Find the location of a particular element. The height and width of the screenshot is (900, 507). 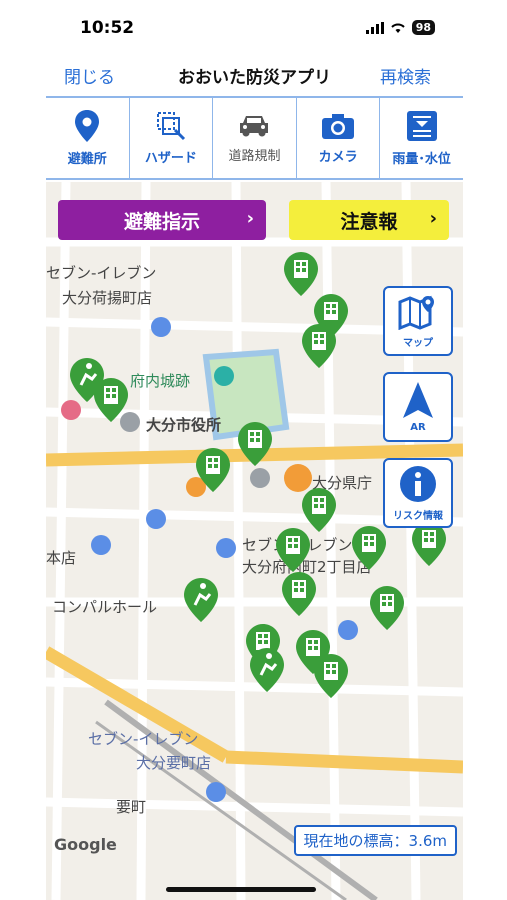

evacuation-order-label: 避難指示 is located at coordinates (161, 221).